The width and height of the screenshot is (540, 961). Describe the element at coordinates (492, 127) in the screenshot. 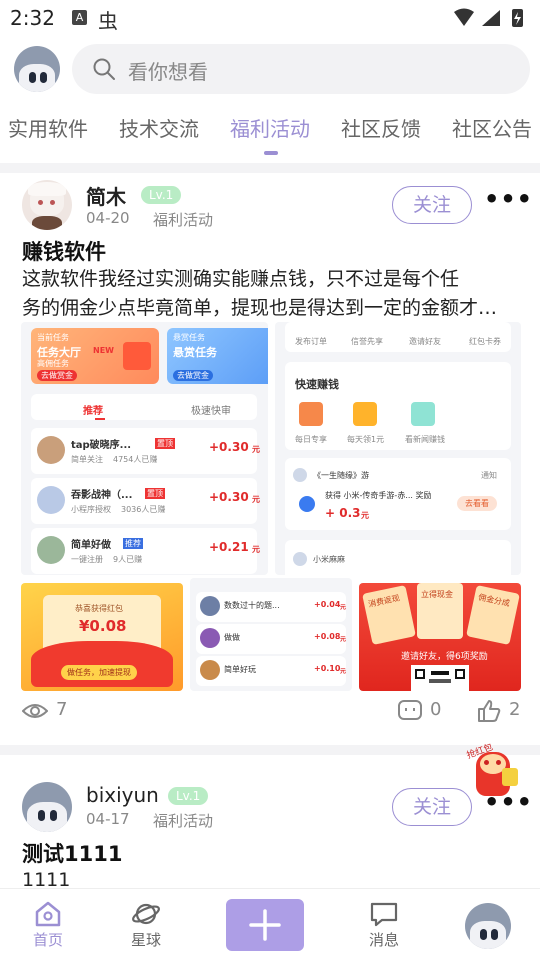

I see `tab-community-announcement: 社区公告` at that location.